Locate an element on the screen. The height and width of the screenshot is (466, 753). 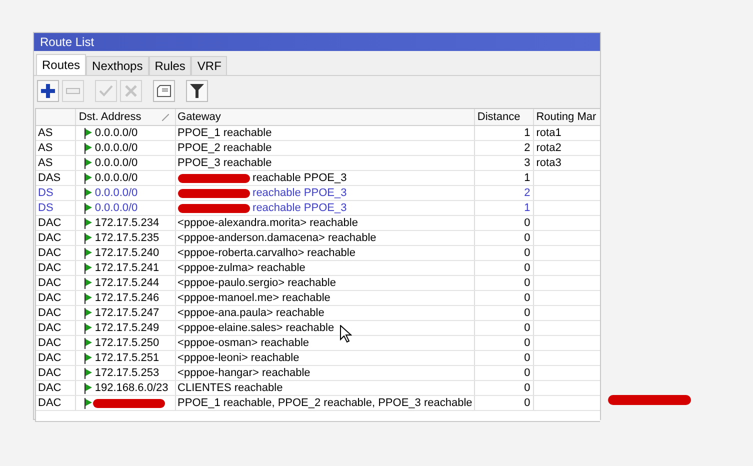
table-cell: rota1 is located at coordinates (549, 133).